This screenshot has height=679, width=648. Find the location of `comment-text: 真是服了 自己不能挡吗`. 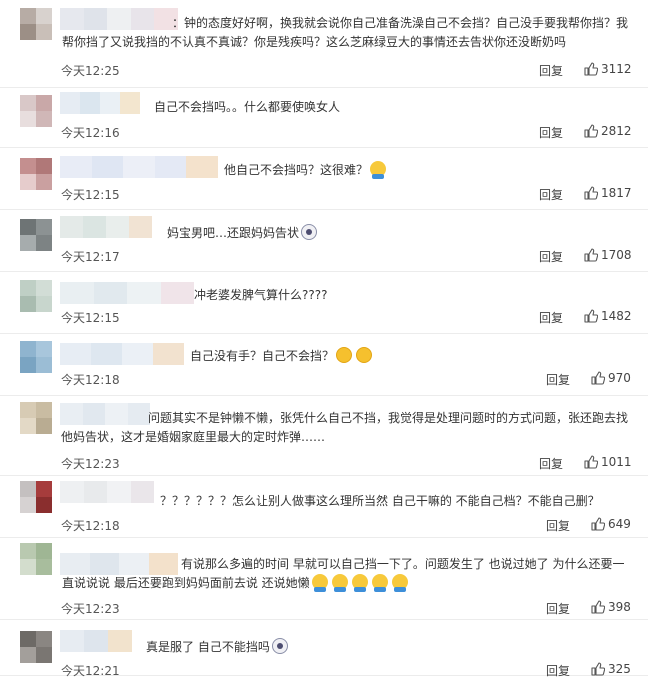

comment-text: 真是服了 自己不能挡吗 is located at coordinates (218, 647).